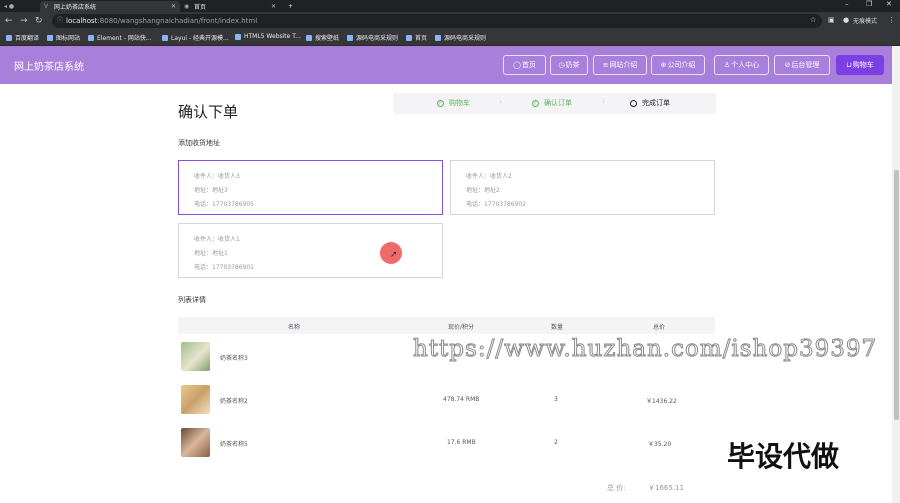  Describe the element at coordinates (394, 255) in the screenshot. I see `mouse-pointer-icon: ➚` at that location.